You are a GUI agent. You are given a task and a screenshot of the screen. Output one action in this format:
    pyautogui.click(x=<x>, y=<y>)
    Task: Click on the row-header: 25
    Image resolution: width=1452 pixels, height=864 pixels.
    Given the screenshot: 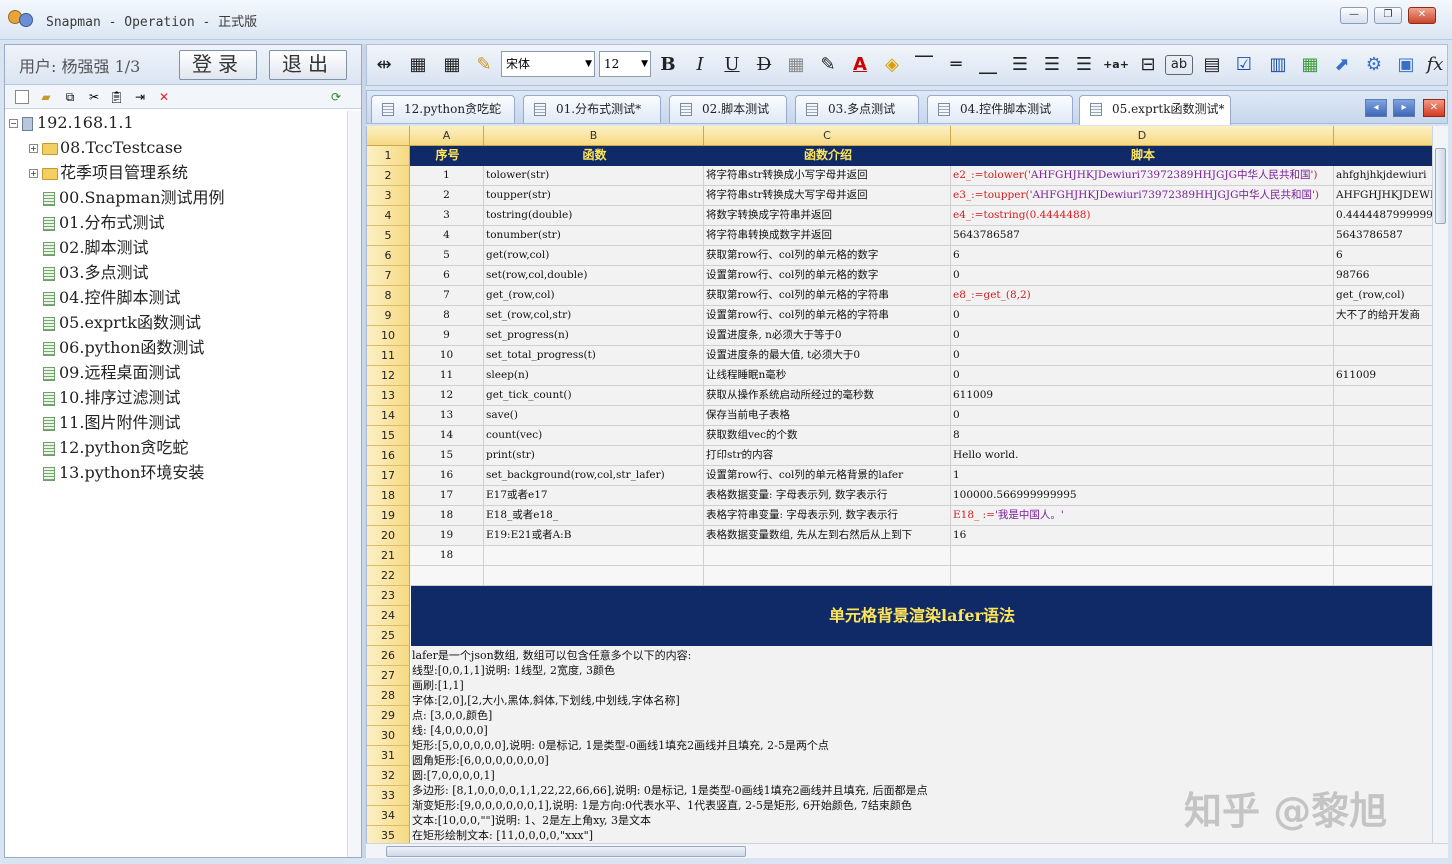 What is the action you would take?
    pyautogui.click(x=388, y=636)
    